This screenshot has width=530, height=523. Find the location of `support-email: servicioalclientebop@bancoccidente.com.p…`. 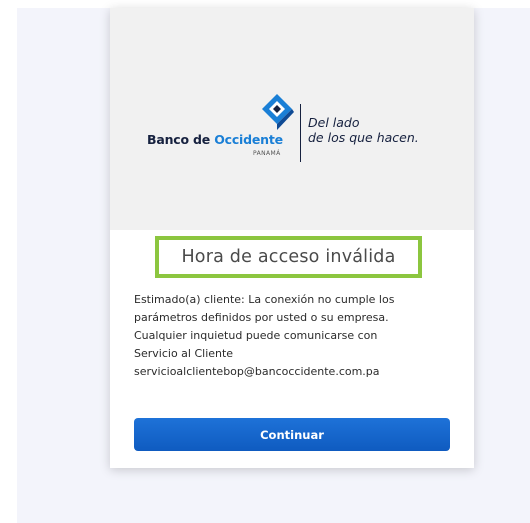

support-email: servicioalclientebop@bancoccidente.com.p… is located at coordinates (257, 371).